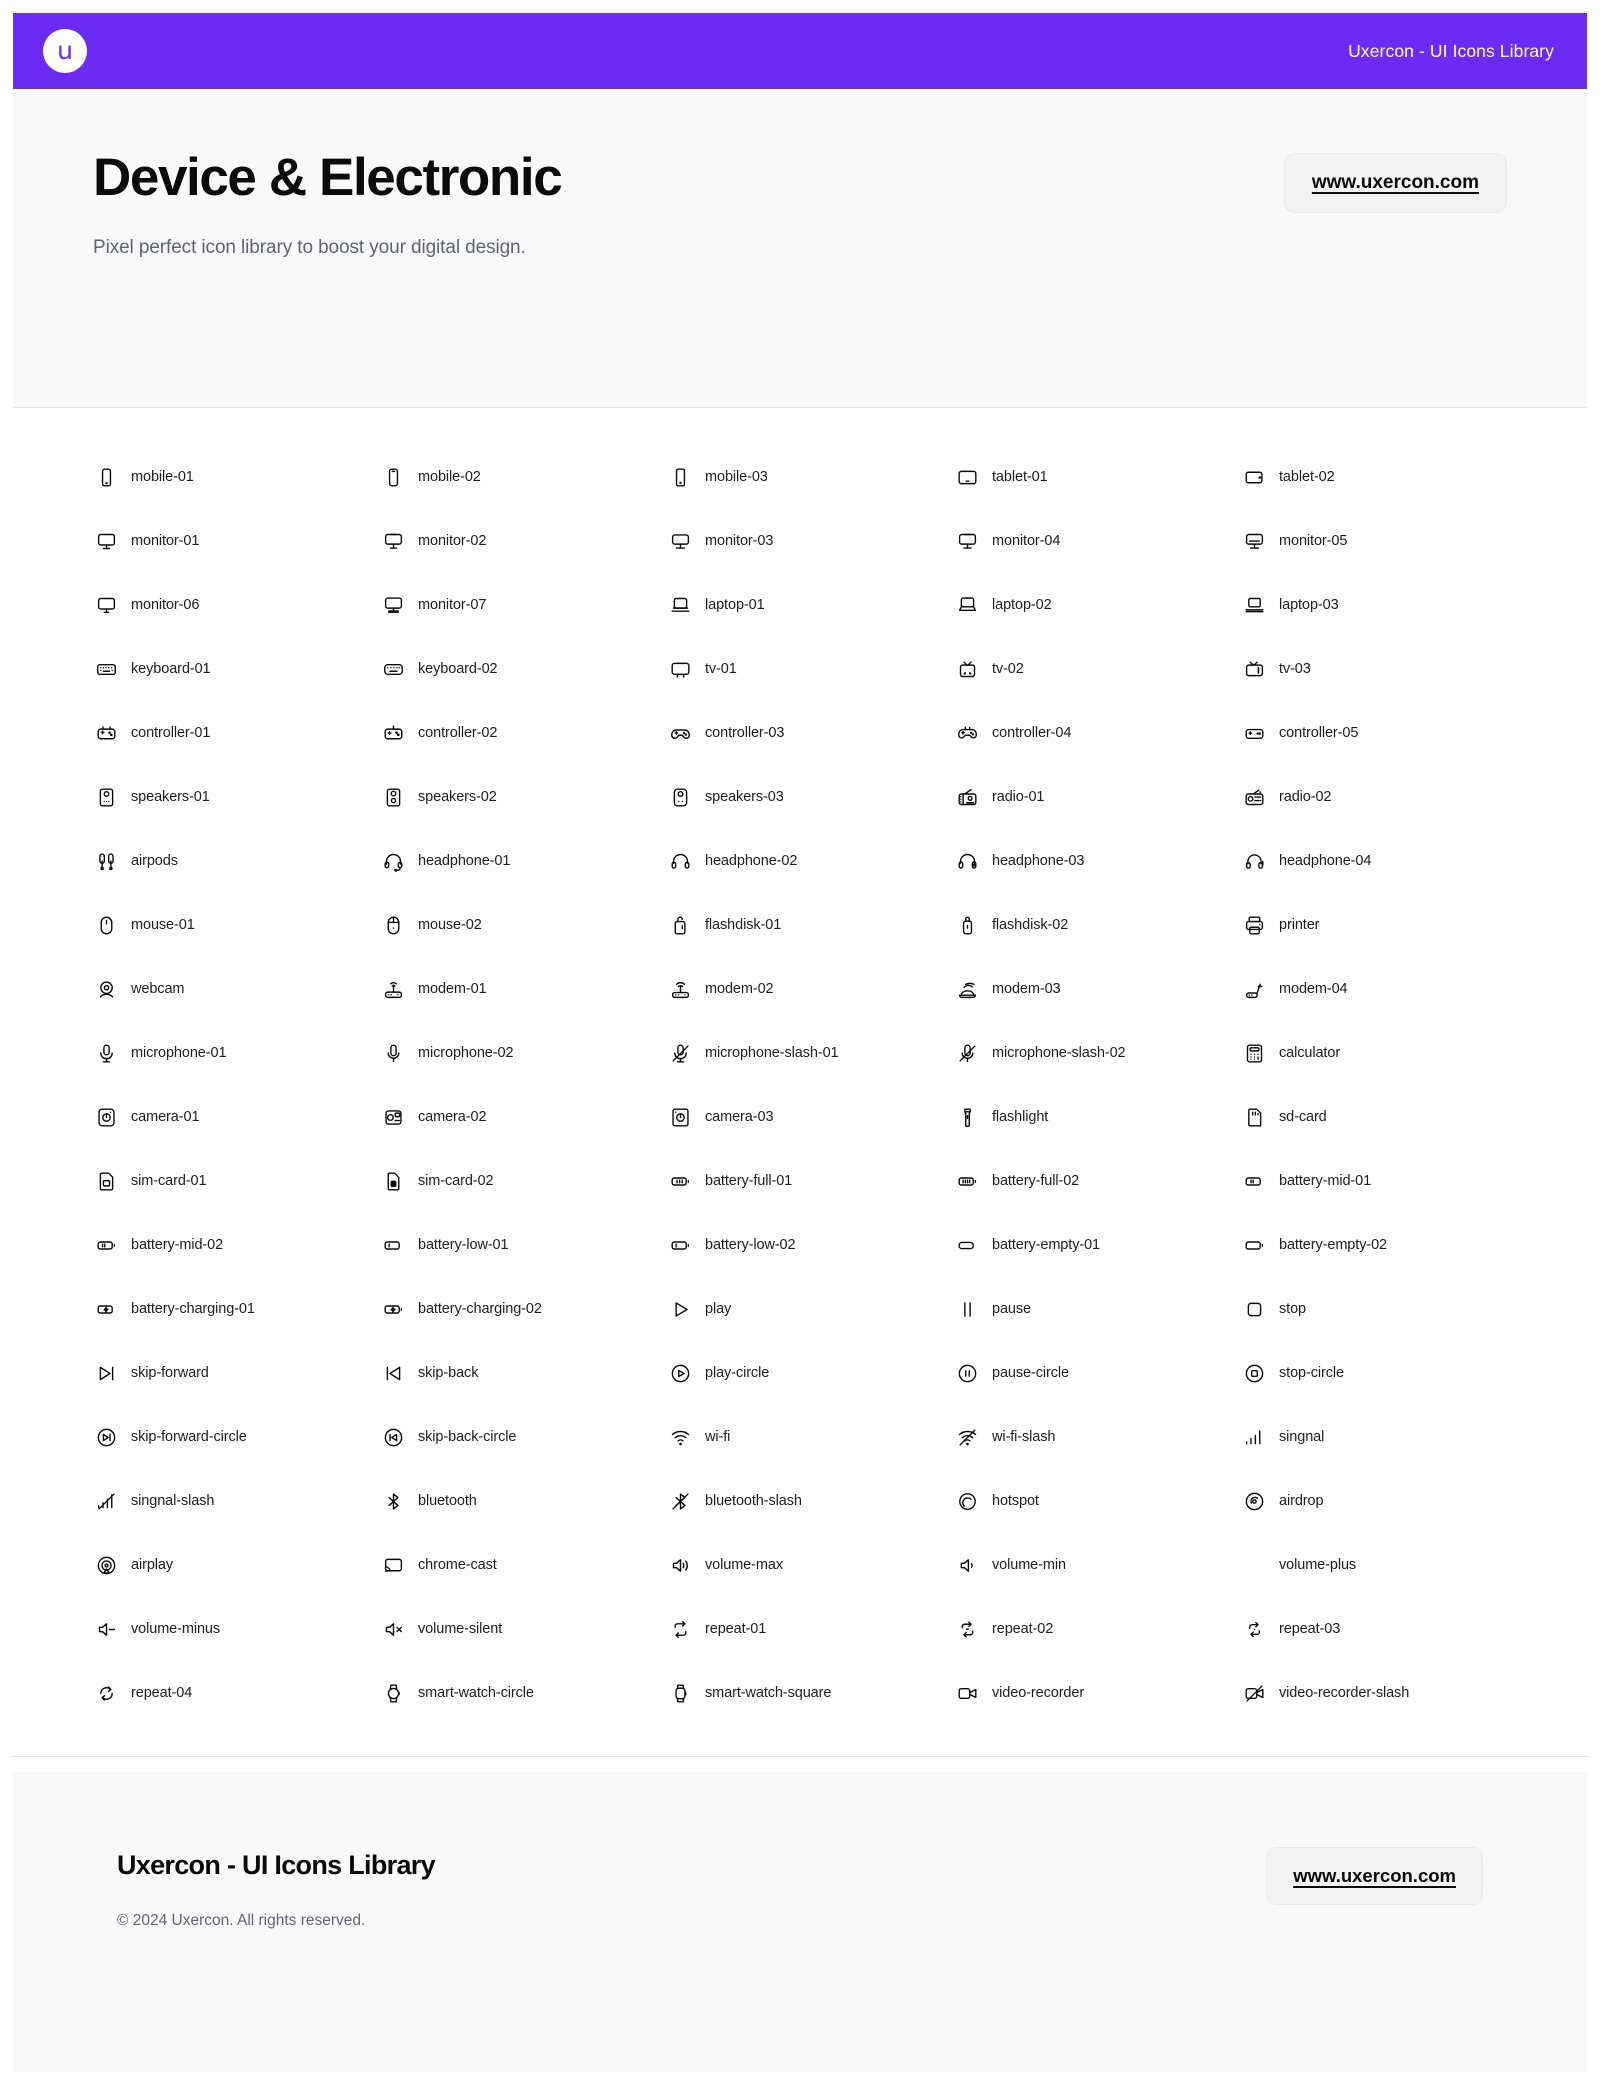  Describe the element at coordinates (65, 51) in the screenshot. I see `uxercon-logo-icon: u` at that location.